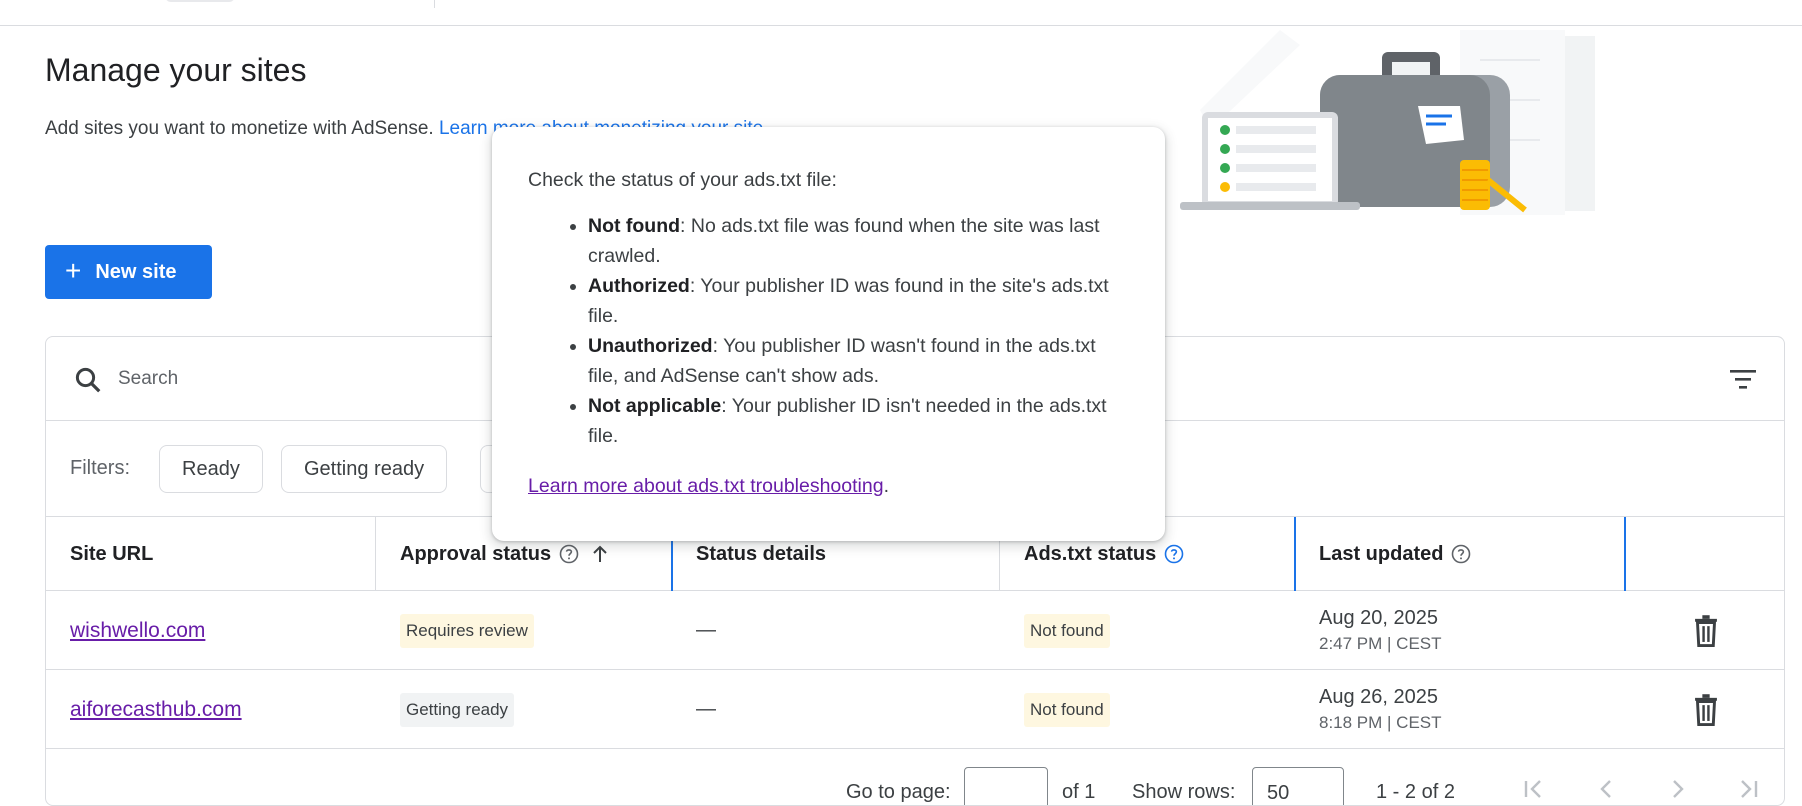 This screenshot has width=1802, height=806. I want to click on next-page-icon, so click(1678, 789).